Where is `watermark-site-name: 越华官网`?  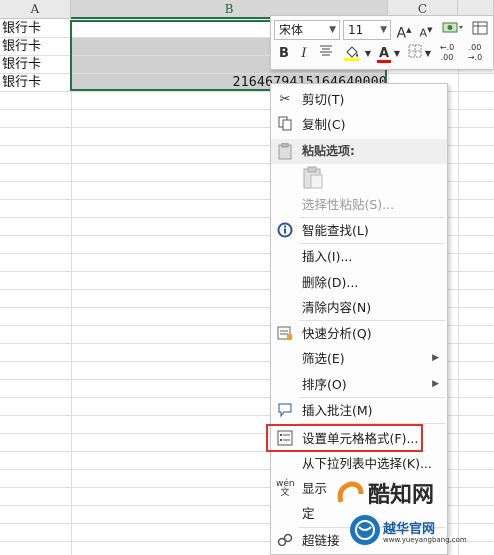
watermark-site-name: 越华官网 is located at coordinates (409, 529).